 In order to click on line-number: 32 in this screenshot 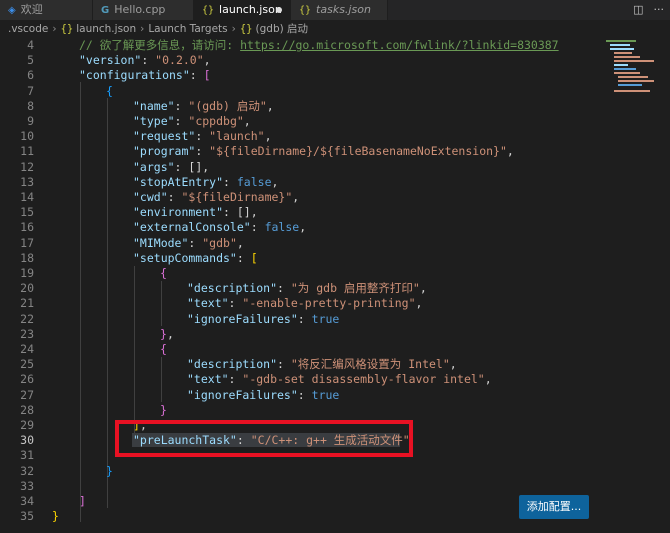, I will do `click(27, 470)`.